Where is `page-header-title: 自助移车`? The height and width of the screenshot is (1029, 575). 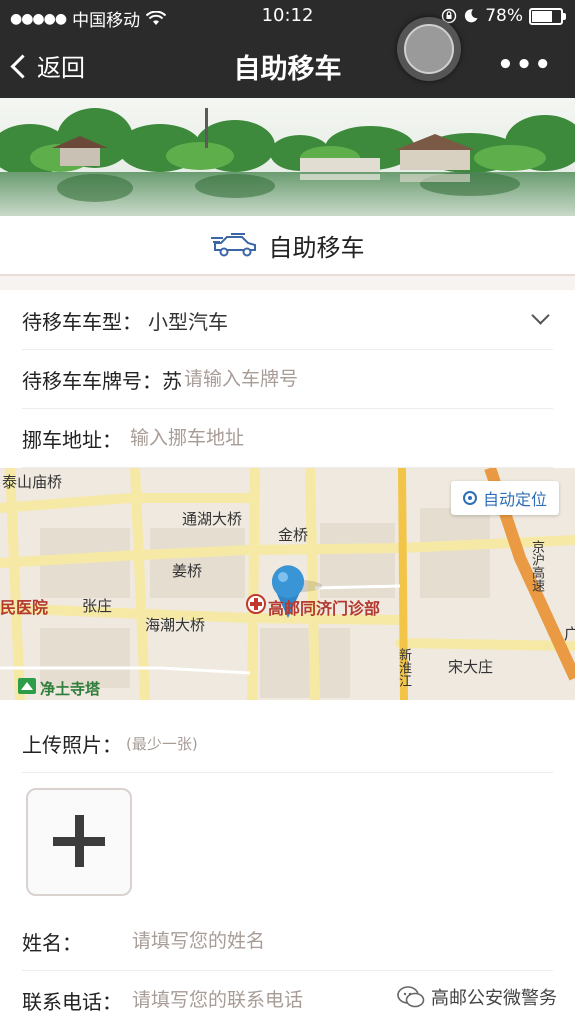 page-header-title: 自助移车 is located at coordinates (316, 247).